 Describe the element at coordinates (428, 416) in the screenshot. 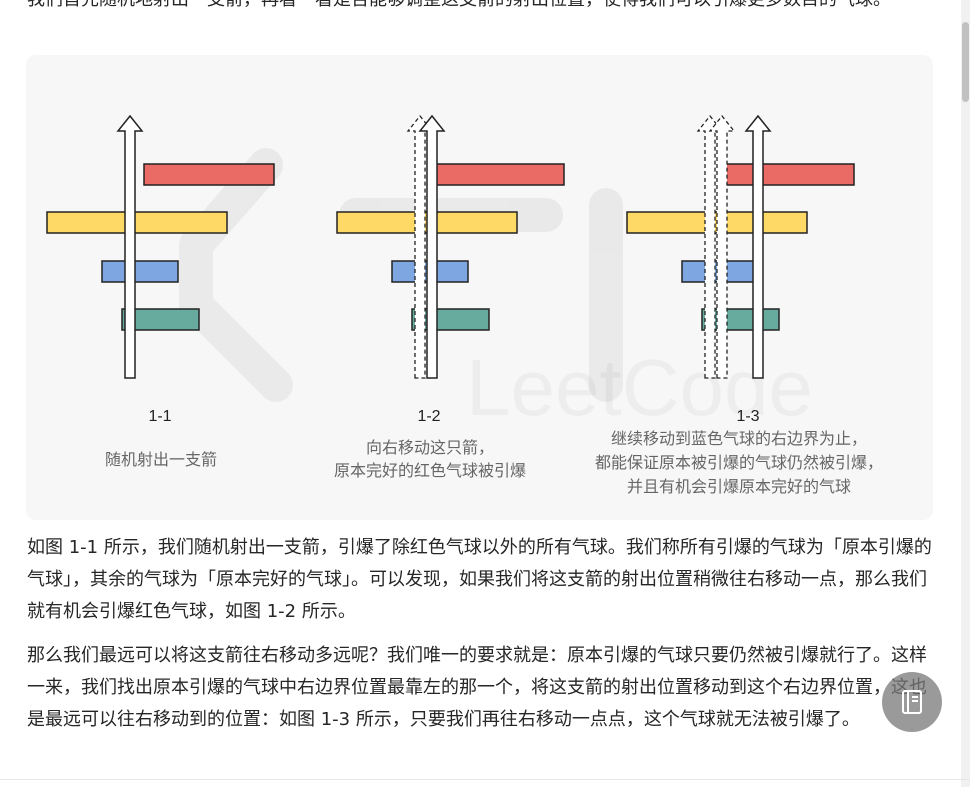

I see `panel-label-1-2: 1-2` at that location.